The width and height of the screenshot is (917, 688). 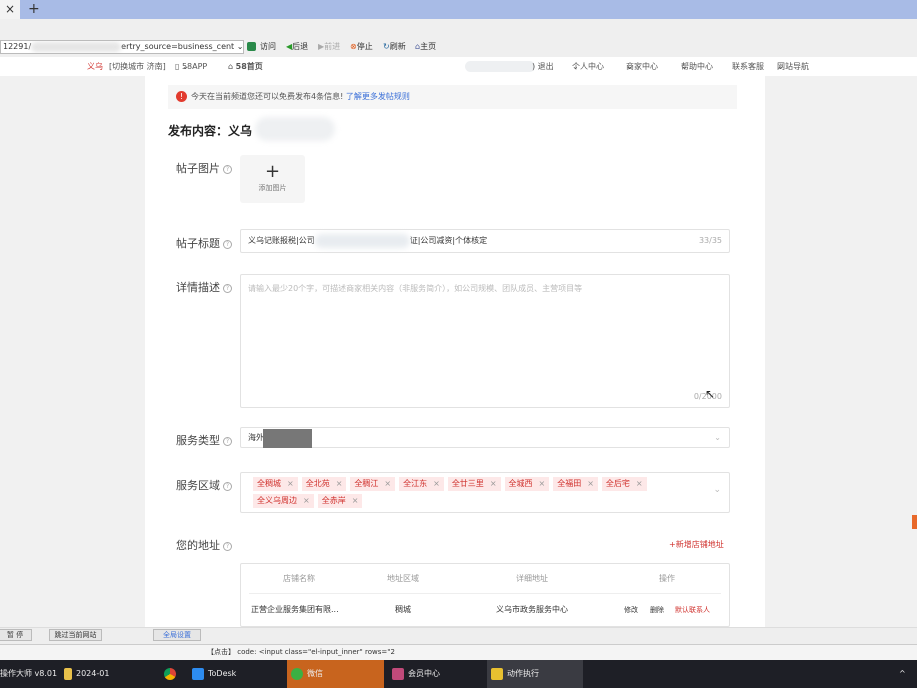 What do you see at coordinates (297, 673) in the screenshot?
I see `wechat-icon` at bounding box center [297, 673].